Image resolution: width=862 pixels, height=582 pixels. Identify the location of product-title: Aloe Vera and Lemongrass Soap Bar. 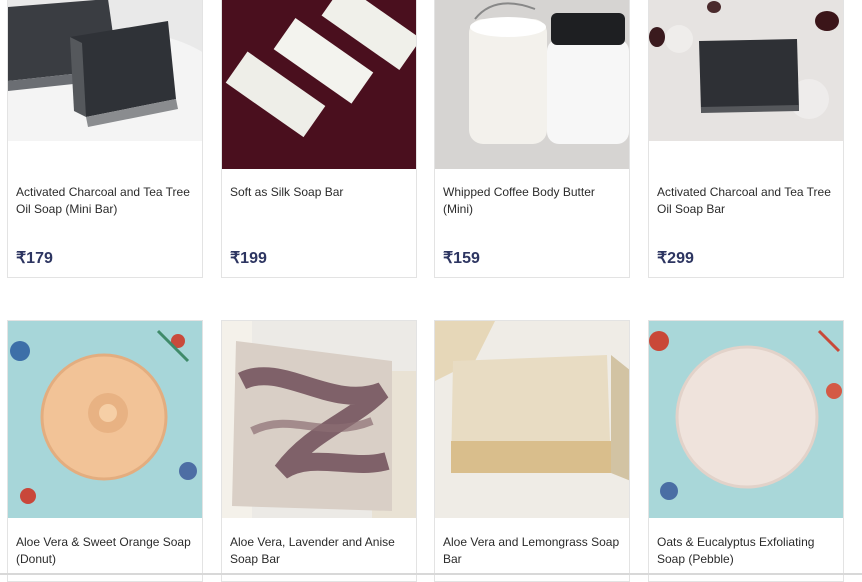
(532, 551).